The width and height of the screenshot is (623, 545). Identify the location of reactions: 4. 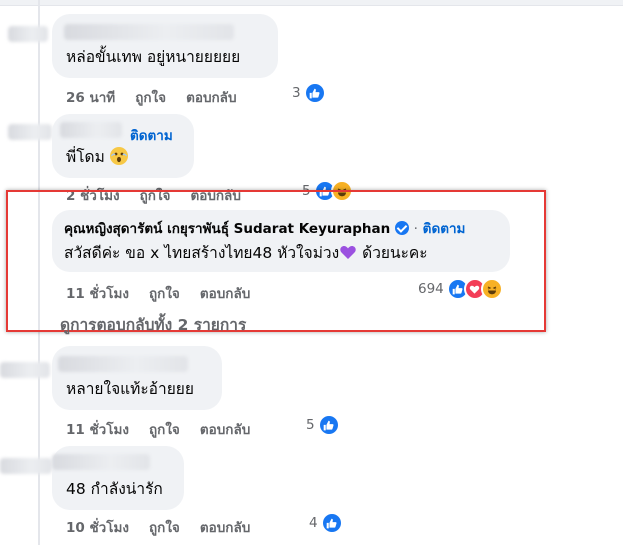
(326, 523).